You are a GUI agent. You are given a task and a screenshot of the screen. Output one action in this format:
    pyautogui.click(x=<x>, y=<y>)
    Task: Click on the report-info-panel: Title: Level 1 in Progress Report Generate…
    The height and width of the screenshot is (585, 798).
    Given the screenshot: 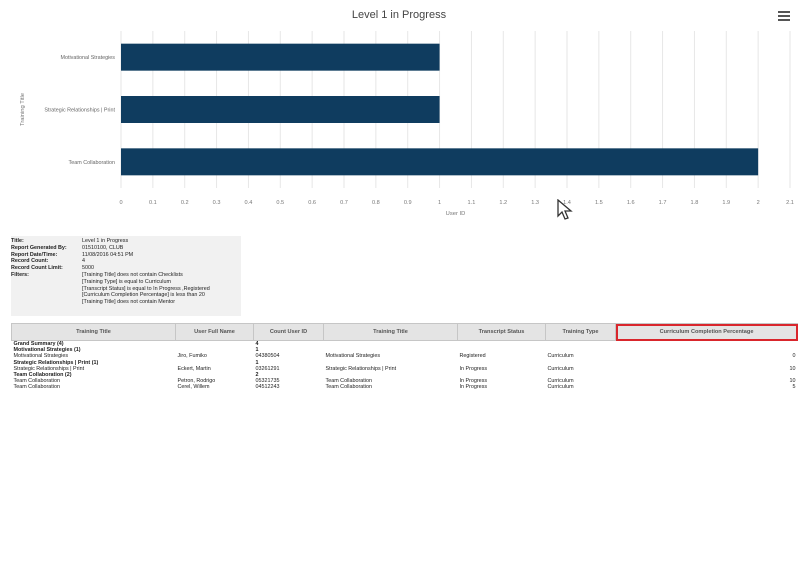 What is the action you would take?
    pyautogui.click(x=126, y=276)
    